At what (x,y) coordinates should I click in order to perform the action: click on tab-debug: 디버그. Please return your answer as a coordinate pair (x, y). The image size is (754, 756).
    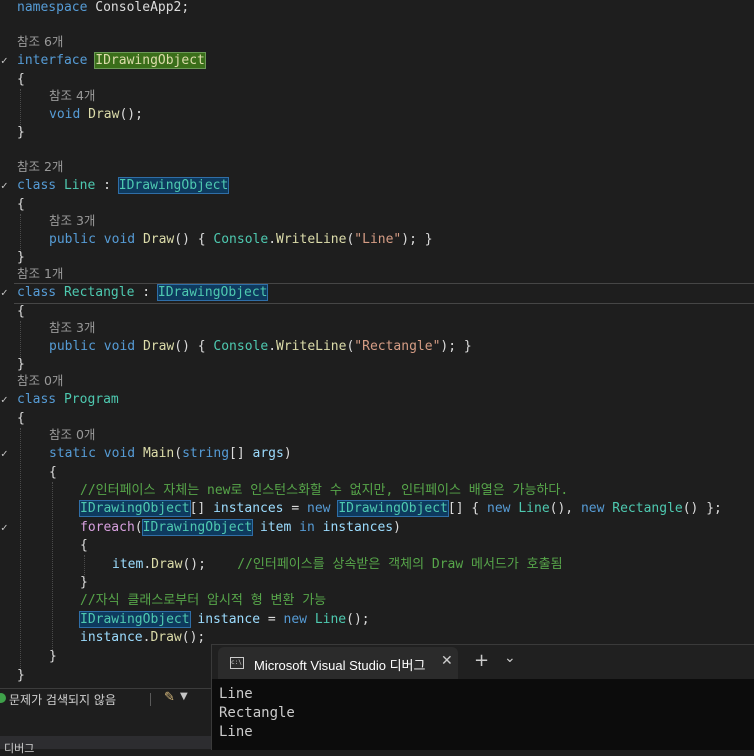
    Looking at the image, I should click on (19, 748).